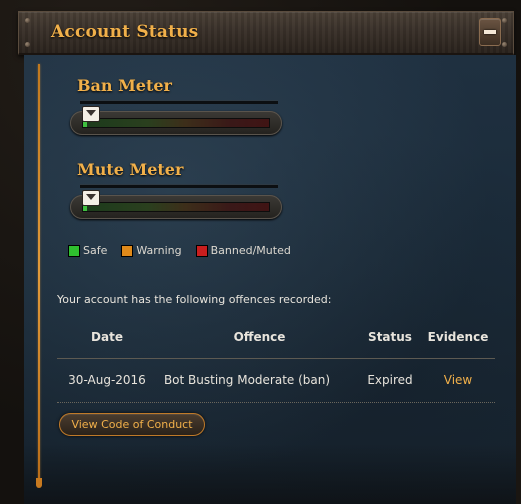 This screenshot has height=504, width=521. I want to click on column-header-evidence: Evidence, so click(458, 337).